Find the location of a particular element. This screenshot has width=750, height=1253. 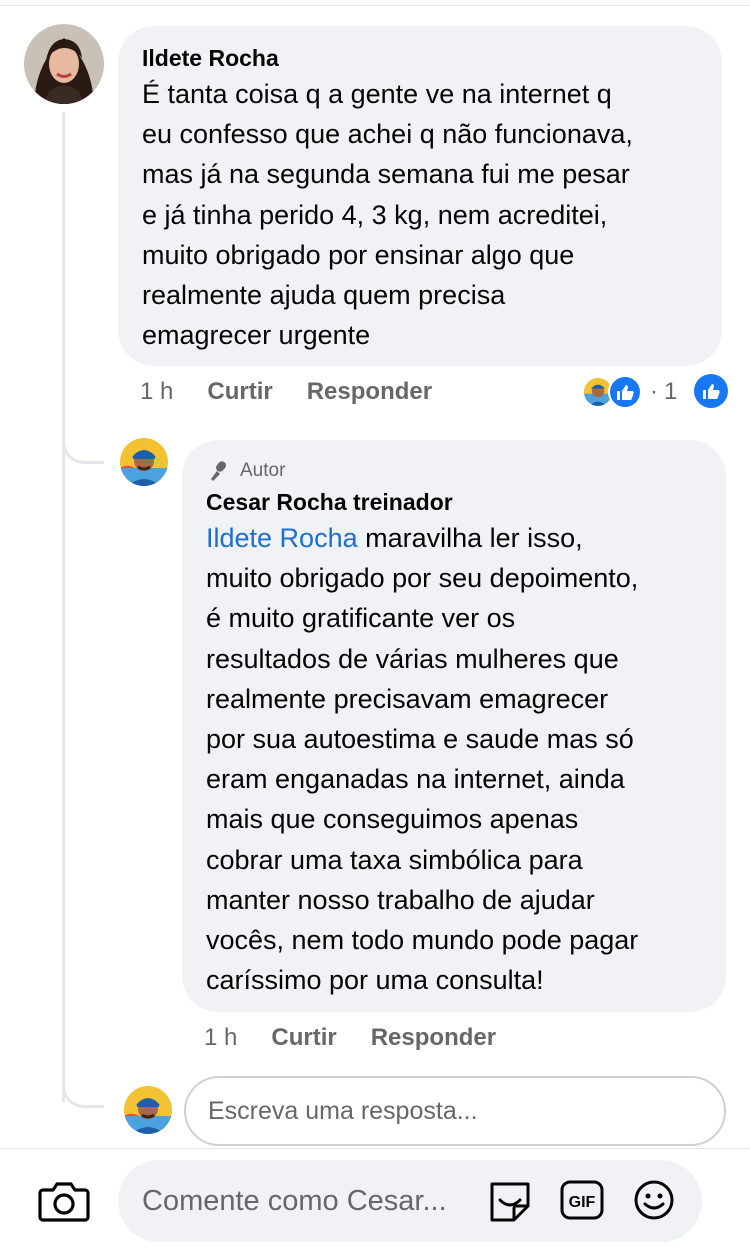

reply-line: realmente precisavam emagrecer is located at coordinates (407, 698).